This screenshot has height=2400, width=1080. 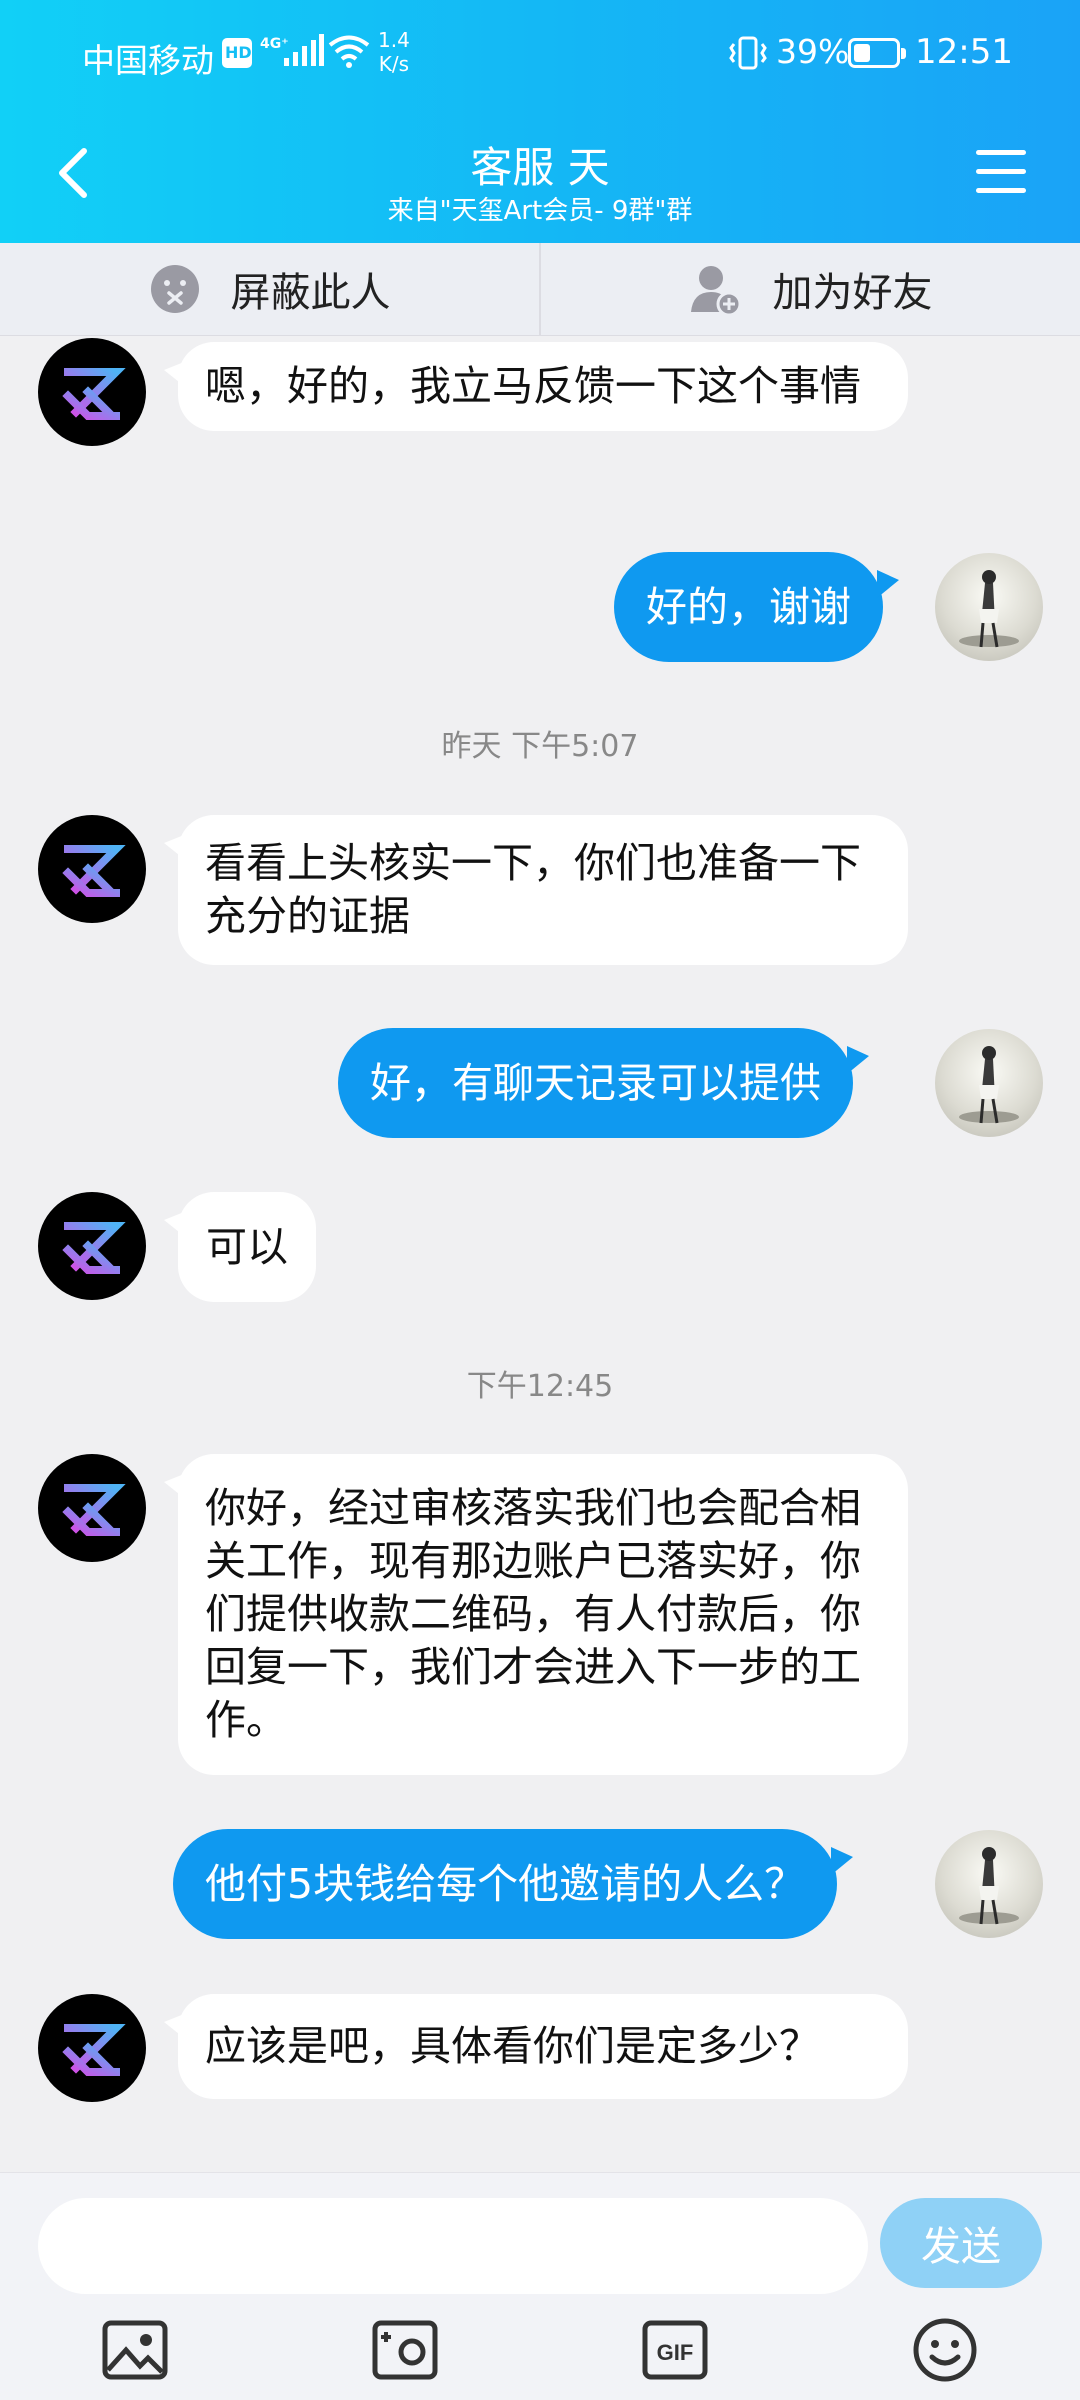 What do you see at coordinates (453, 2246) in the screenshot?
I see `message-input` at bounding box center [453, 2246].